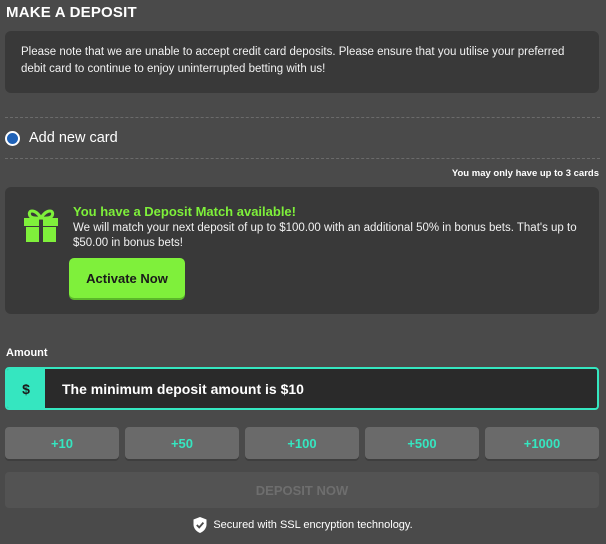 Image resolution: width=606 pixels, height=544 pixels. Describe the element at coordinates (302, 158) in the screenshot. I see `divider-bottom` at that location.